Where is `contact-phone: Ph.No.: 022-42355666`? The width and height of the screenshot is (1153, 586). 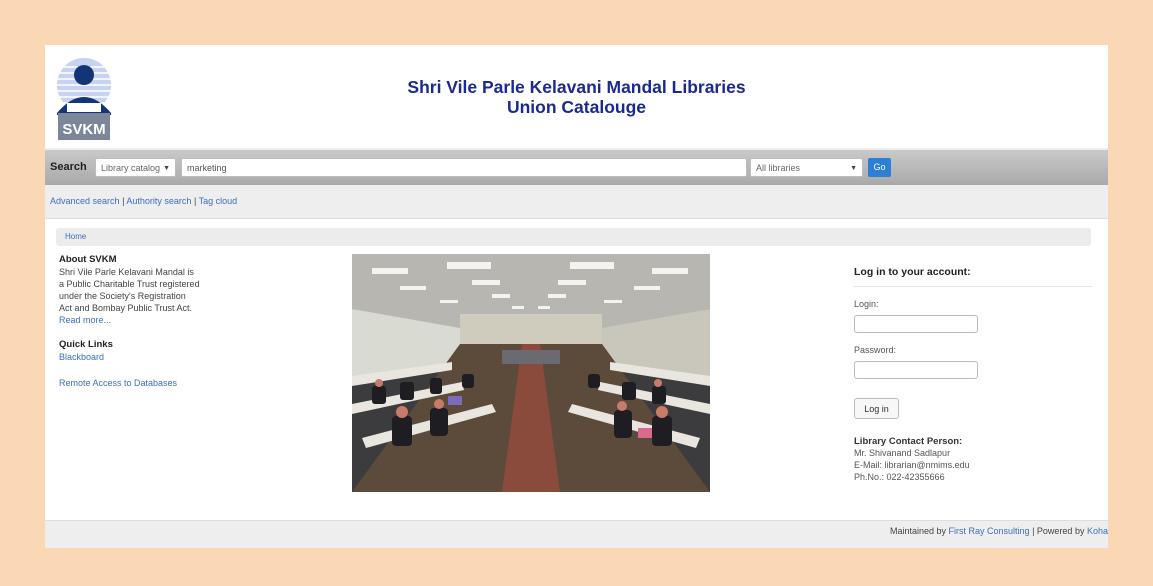 contact-phone: Ph.No.: 022-42355666 is located at coordinates (899, 477).